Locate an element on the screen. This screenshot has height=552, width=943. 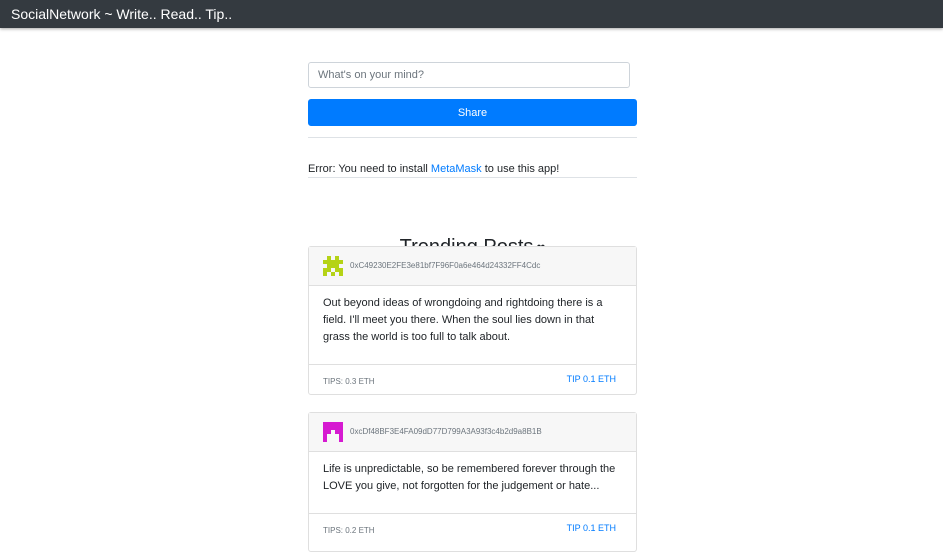
share-button: Share is located at coordinates (472, 112).